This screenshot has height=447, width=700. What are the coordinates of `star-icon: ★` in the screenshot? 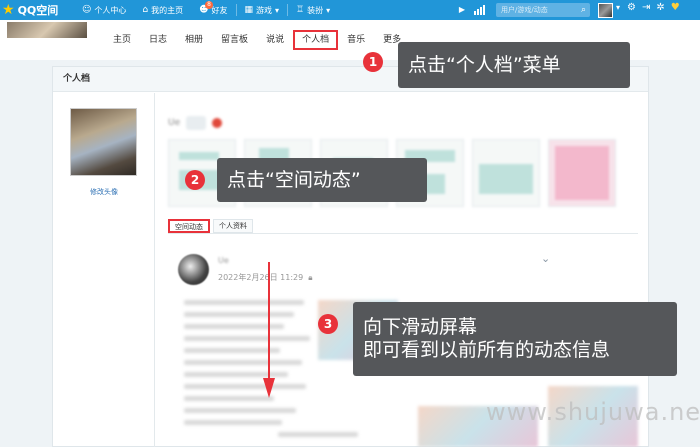 It's located at (8, 10).